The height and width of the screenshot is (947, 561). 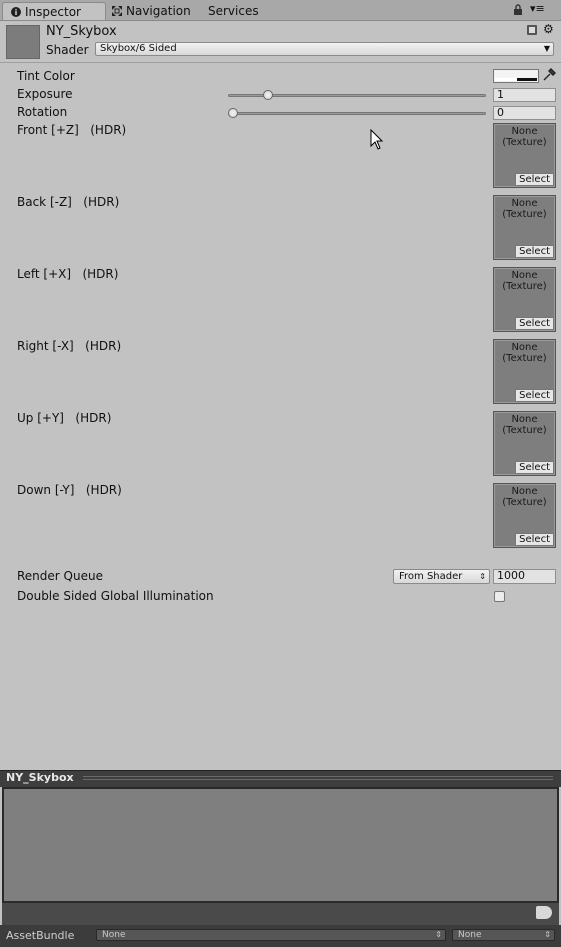 What do you see at coordinates (524, 227) in the screenshot?
I see `back-texture-slot: None (Texture) Select` at bounding box center [524, 227].